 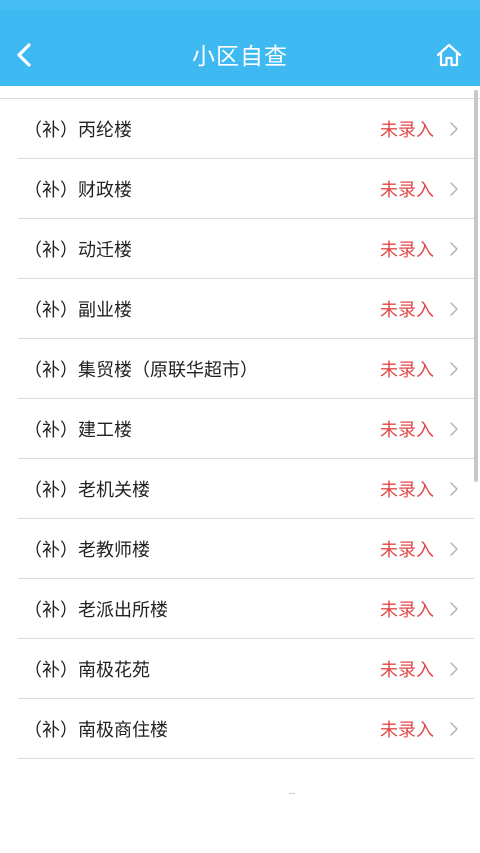 I want to click on list-item: （补）丙纶楼 未录入, so click(x=246, y=129).